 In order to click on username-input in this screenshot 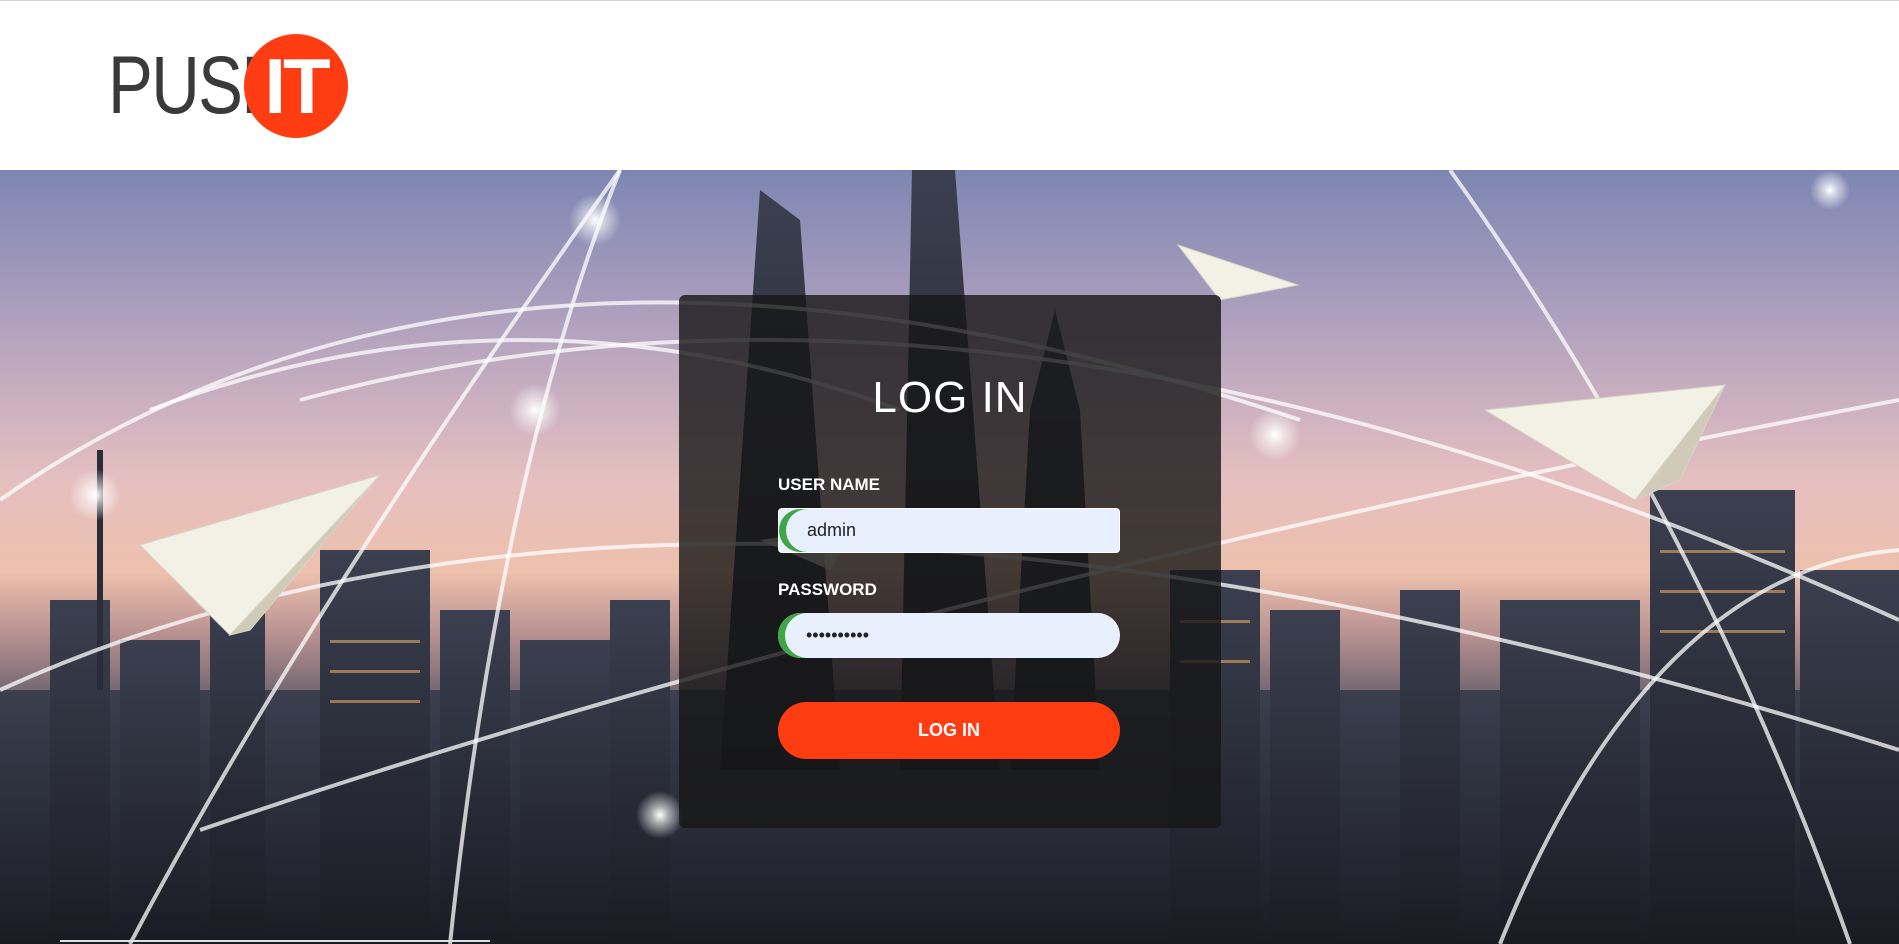, I will do `click(949, 530)`.